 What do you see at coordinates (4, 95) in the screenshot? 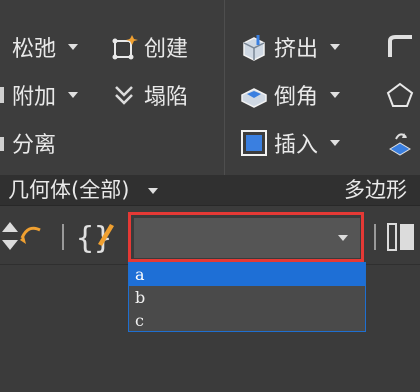
I see `attach-icon` at bounding box center [4, 95].